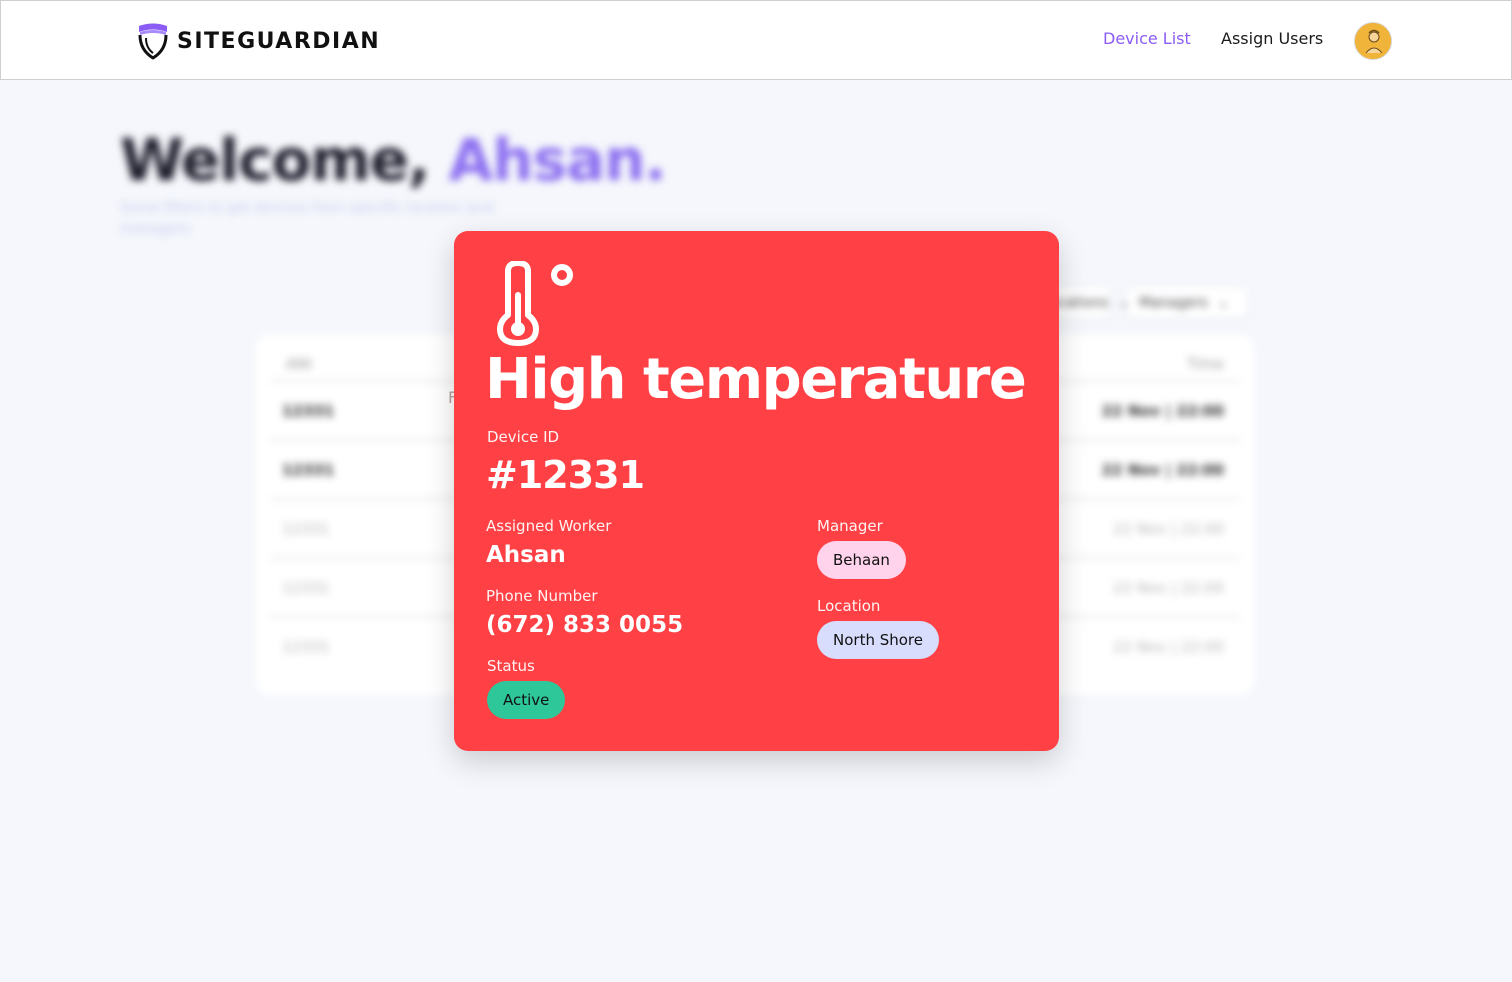 Image resolution: width=1512 pixels, height=982 pixels. I want to click on managers-filter-label: Managers, so click(1173, 303).